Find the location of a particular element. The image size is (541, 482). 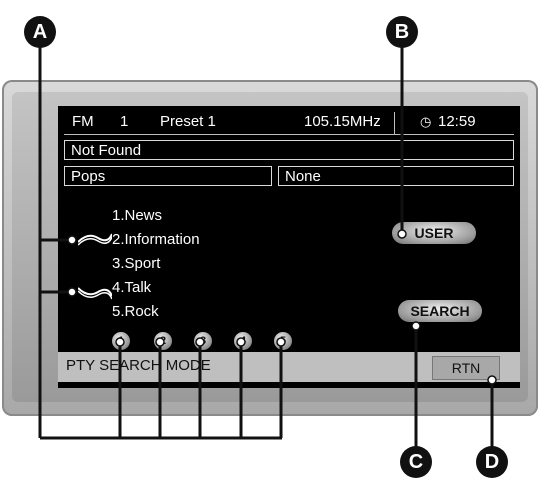

callout-c: C is located at coordinates (416, 462).